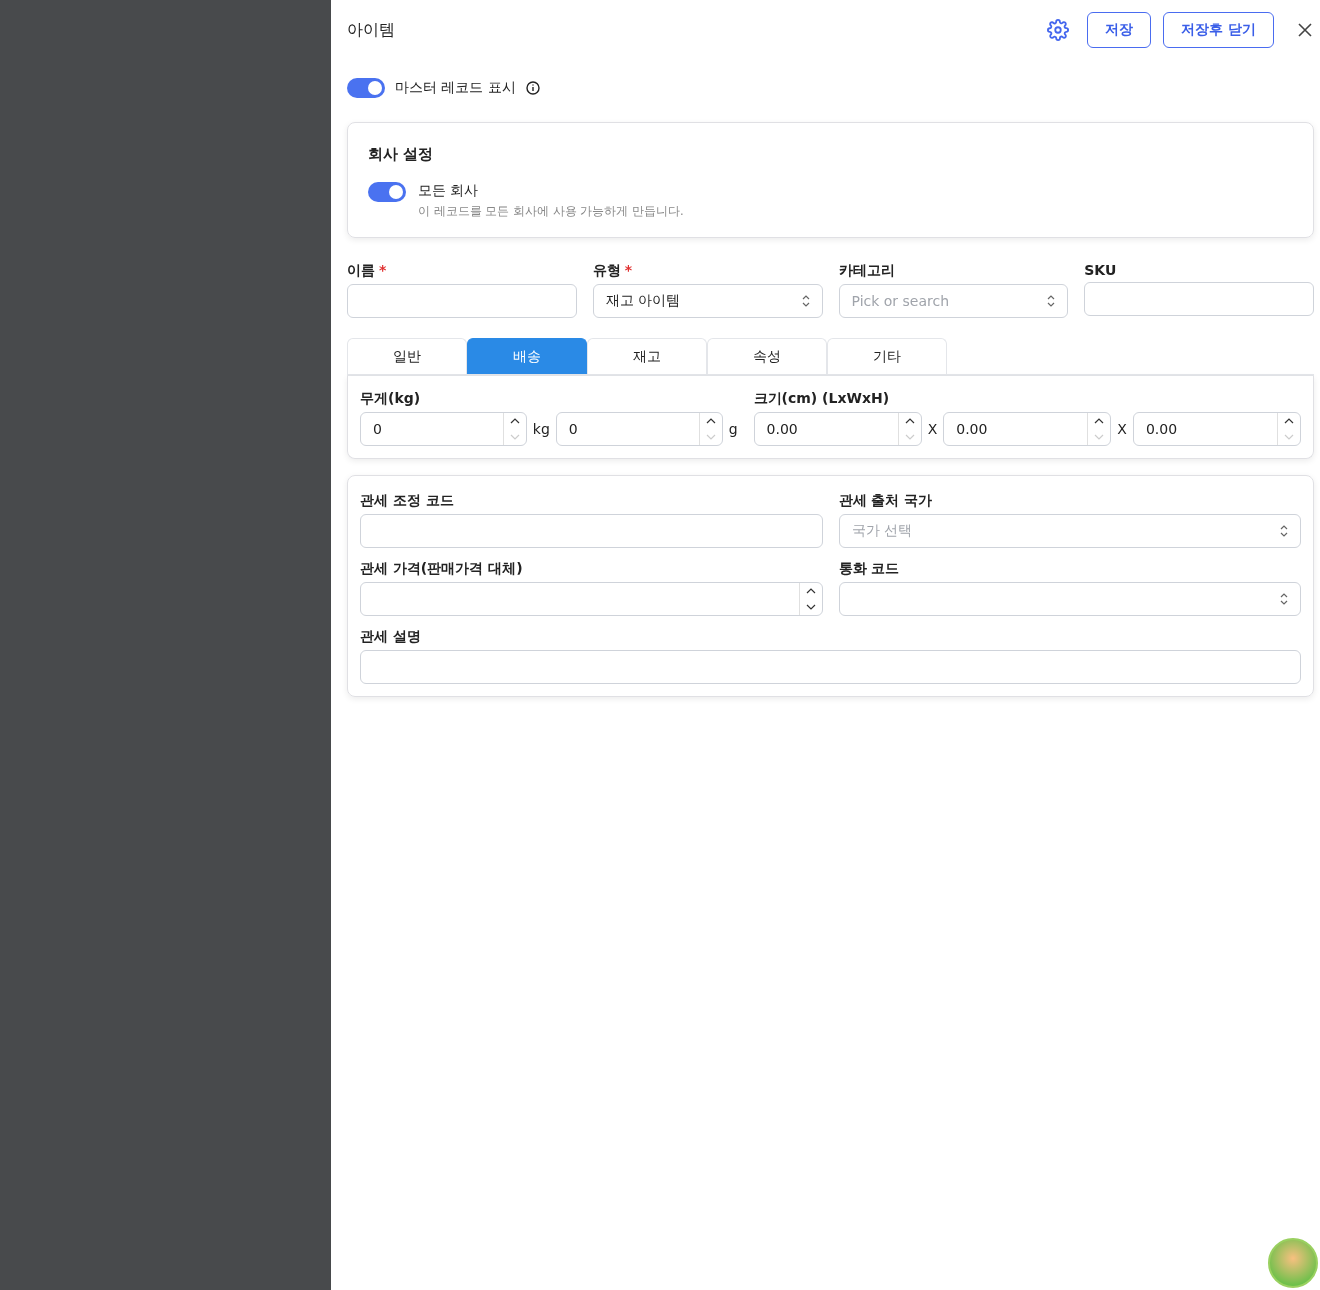  What do you see at coordinates (707, 301) in the screenshot?
I see `select-field: 재고 아이템` at bounding box center [707, 301].